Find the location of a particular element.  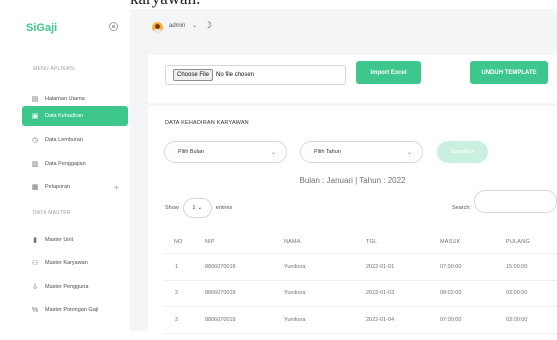

cell-no: 2 is located at coordinates (177, 293).